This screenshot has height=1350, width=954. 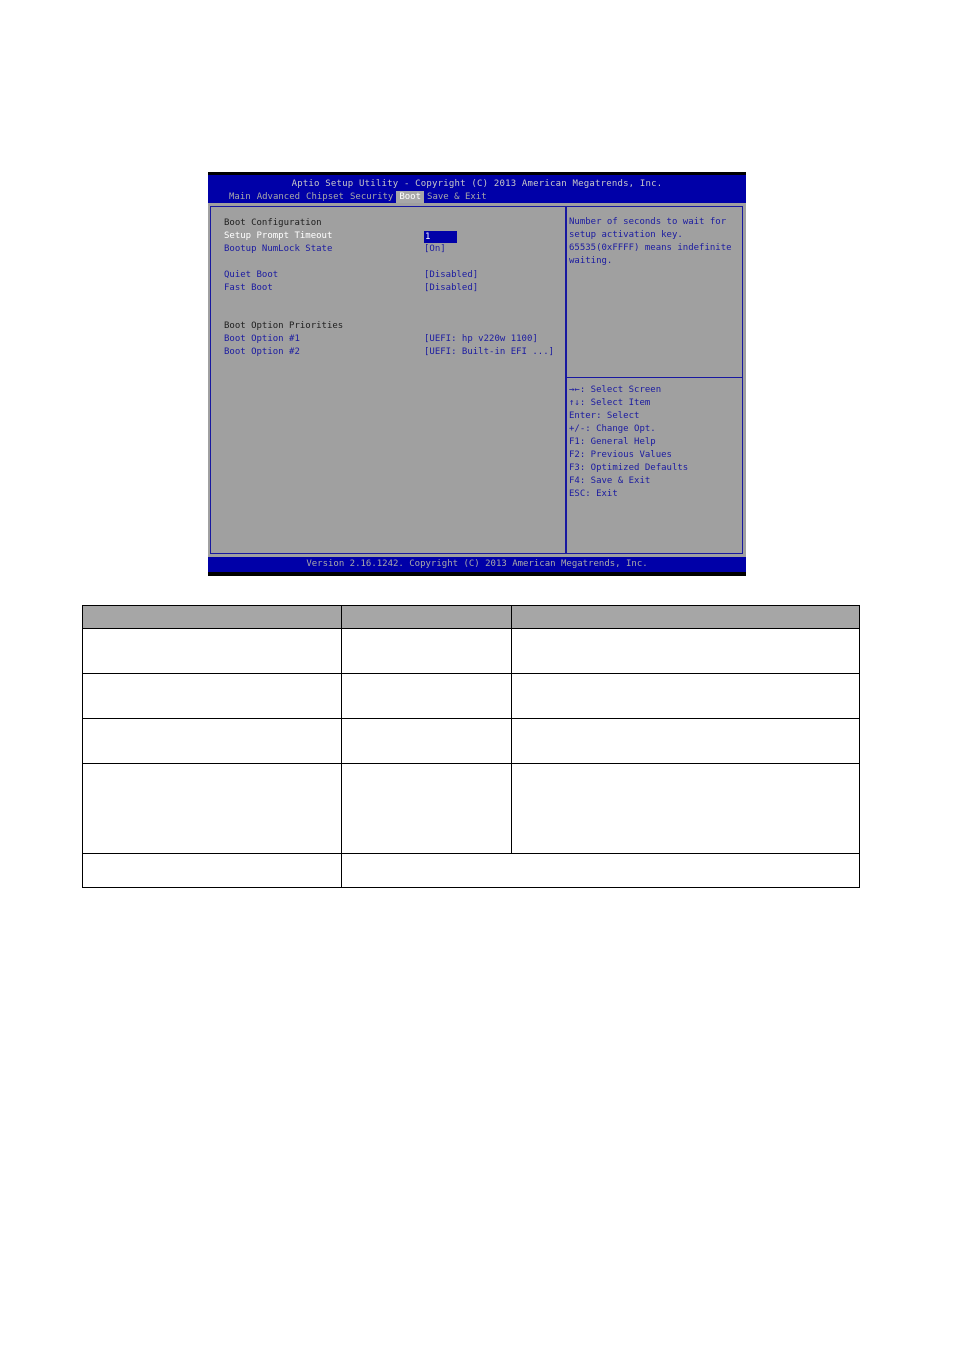 I want to click on setup-prompt-timeout-value: 1, so click(x=440, y=237).